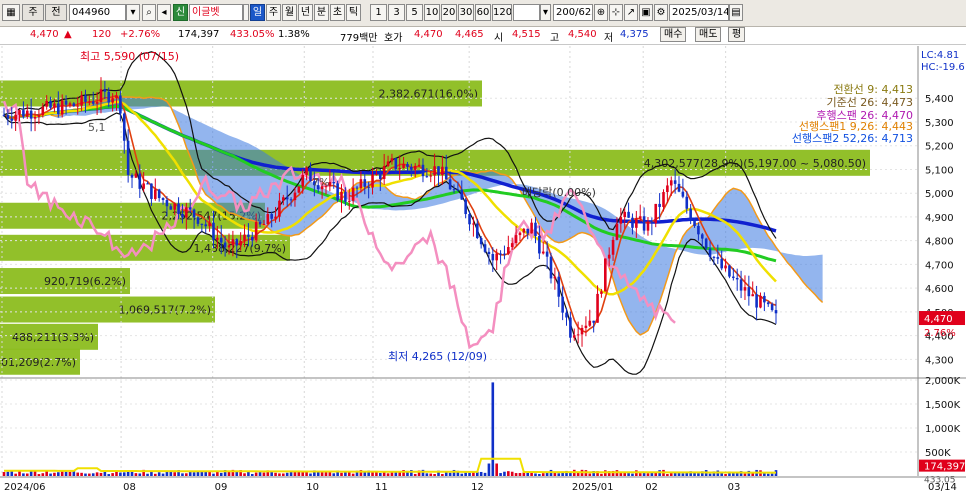 Image resolution: width=966 pixels, height=497 pixels. What do you see at coordinates (869, 102) in the screenshot?
I see `legend-line-2: 기준선 26: 4,473` at bounding box center [869, 102].